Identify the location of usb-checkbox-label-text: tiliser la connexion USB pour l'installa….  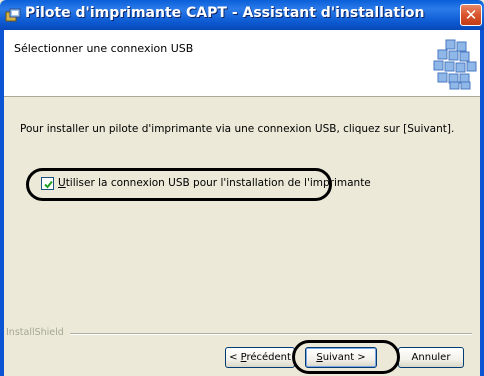
(218, 183).